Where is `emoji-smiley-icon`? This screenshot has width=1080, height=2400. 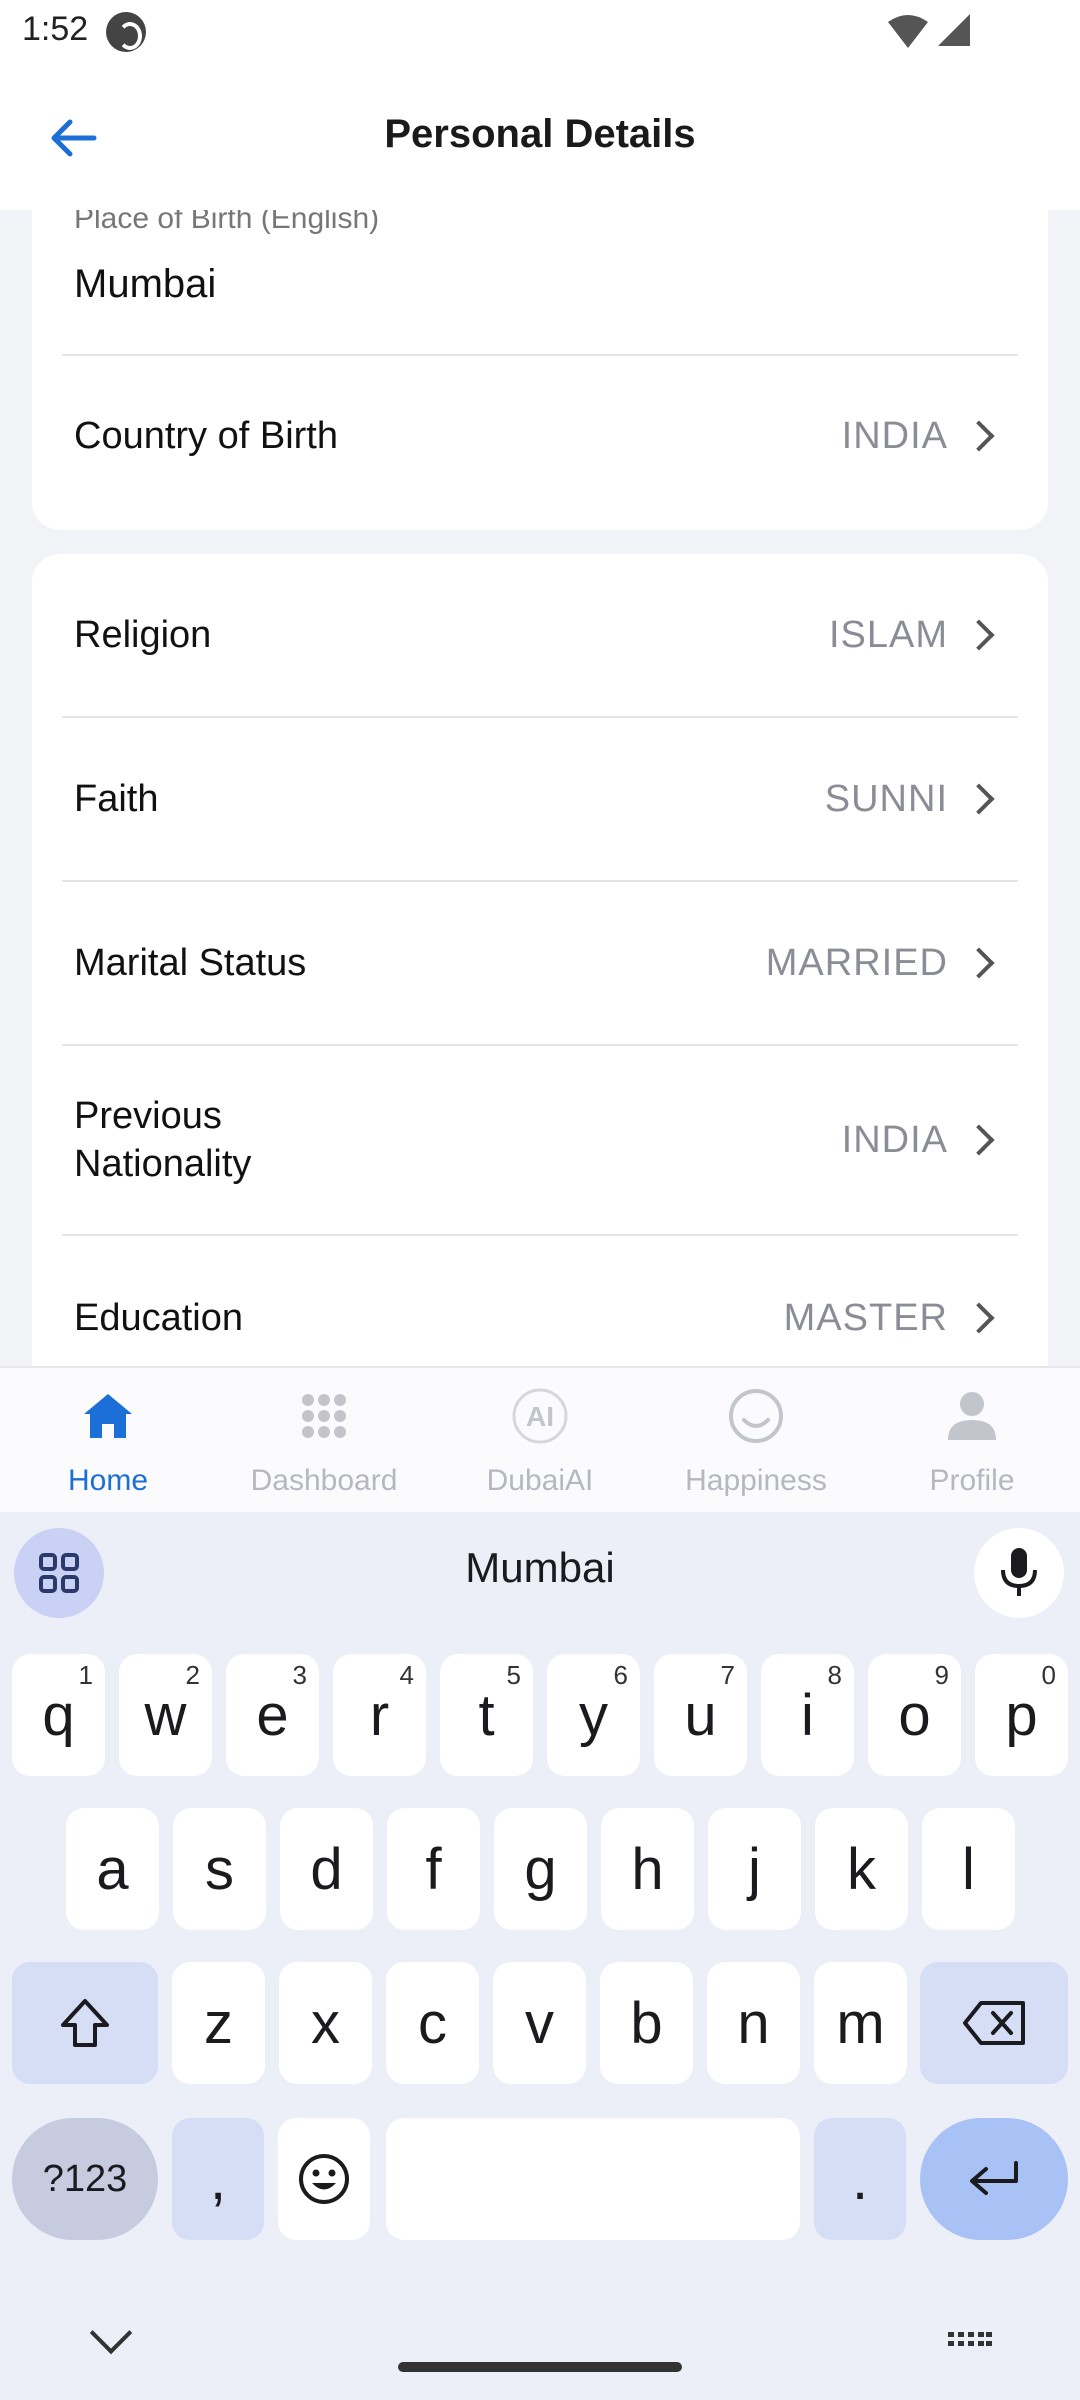
emoji-smiley-icon is located at coordinates (324, 2179).